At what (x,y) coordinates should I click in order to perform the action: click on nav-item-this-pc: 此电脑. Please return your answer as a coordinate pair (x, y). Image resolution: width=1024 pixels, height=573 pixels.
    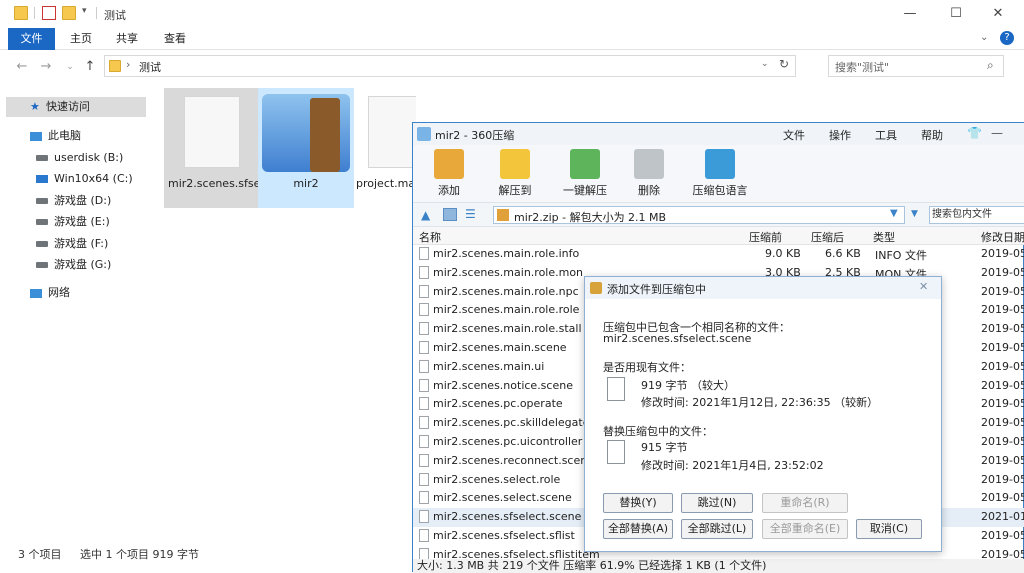
    Looking at the image, I should click on (55, 136).